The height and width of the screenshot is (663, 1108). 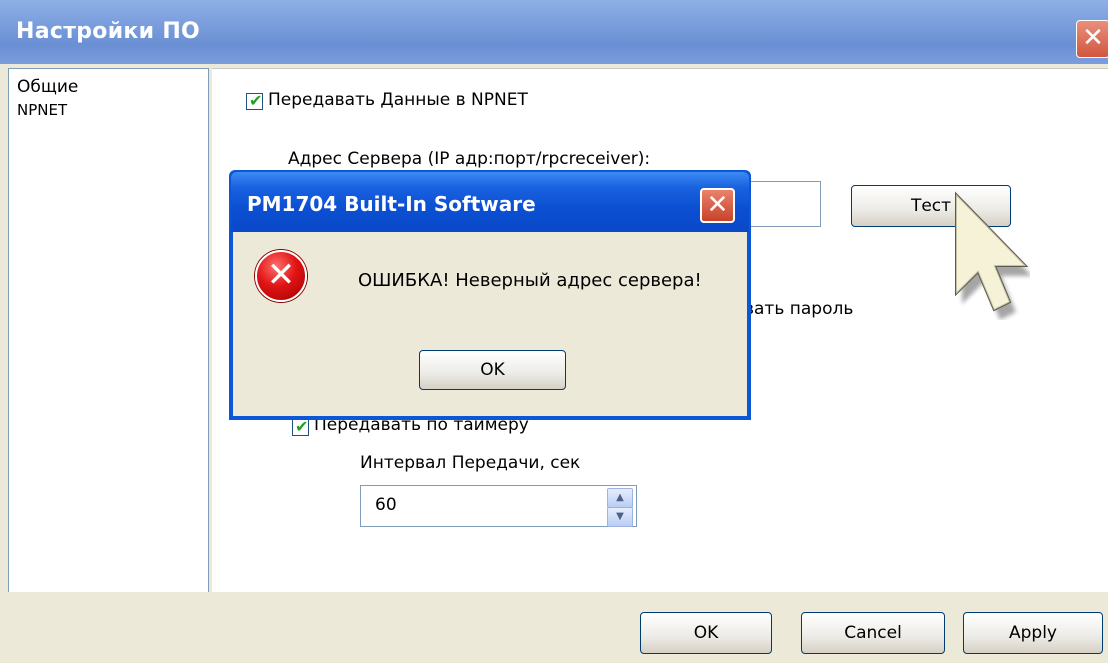 I want to click on settings-nav-list: Общие NPNET, so click(x=108, y=331).